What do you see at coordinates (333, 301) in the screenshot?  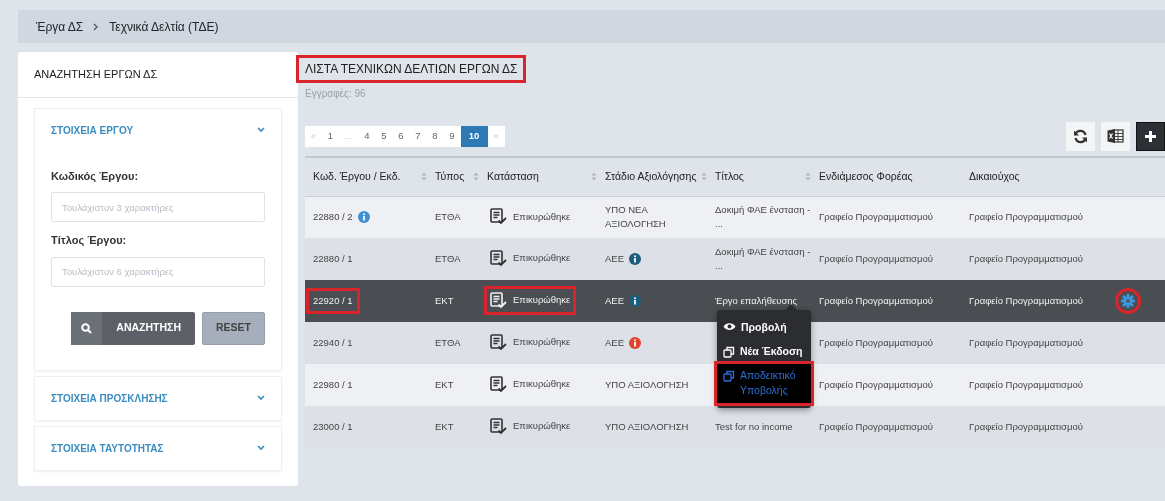 I see `table-cell: 22920 / 1` at bounding box center [333, 301].